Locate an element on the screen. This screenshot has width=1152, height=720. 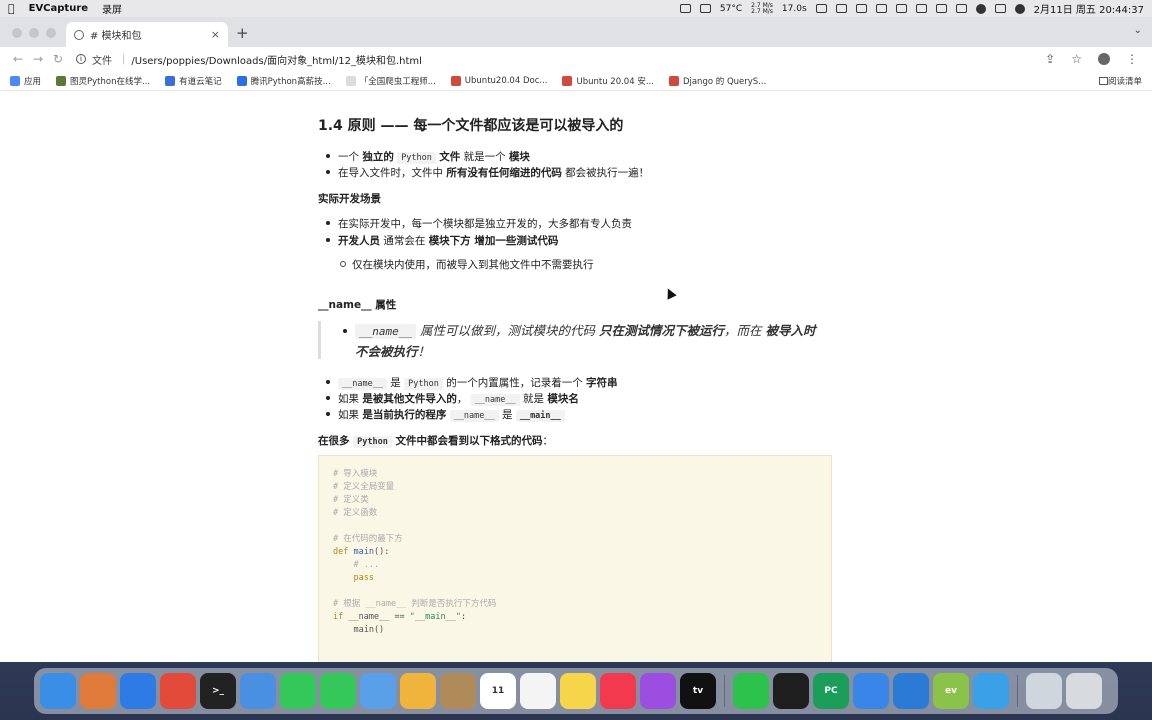
bold-text: 字符串 is located at coordinates (602, 383).